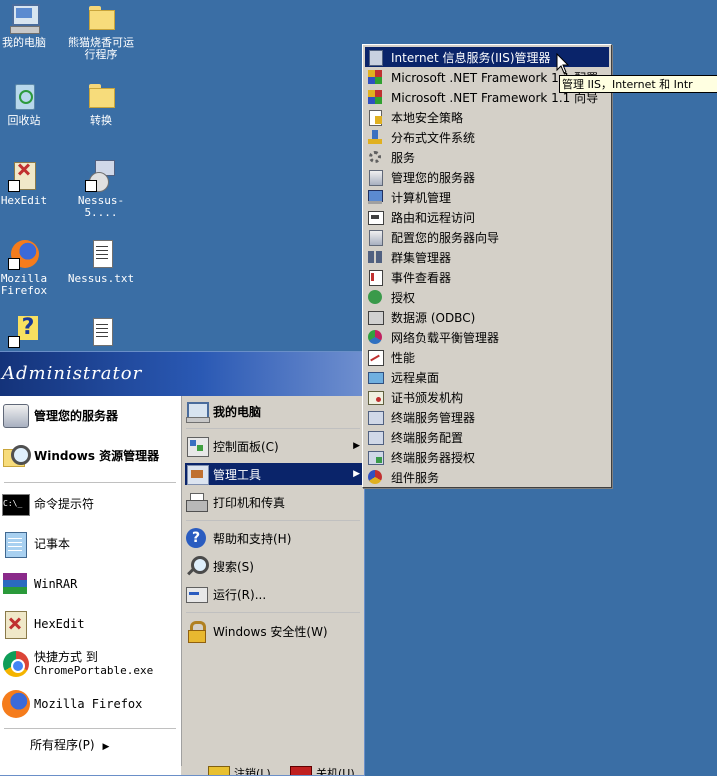 Image resolution: width=717 pixels, height=776 pixels. What do you see at coordinates (197, 566) in the screenshot?
I see `search-icon` at bounding box center [197, 566].